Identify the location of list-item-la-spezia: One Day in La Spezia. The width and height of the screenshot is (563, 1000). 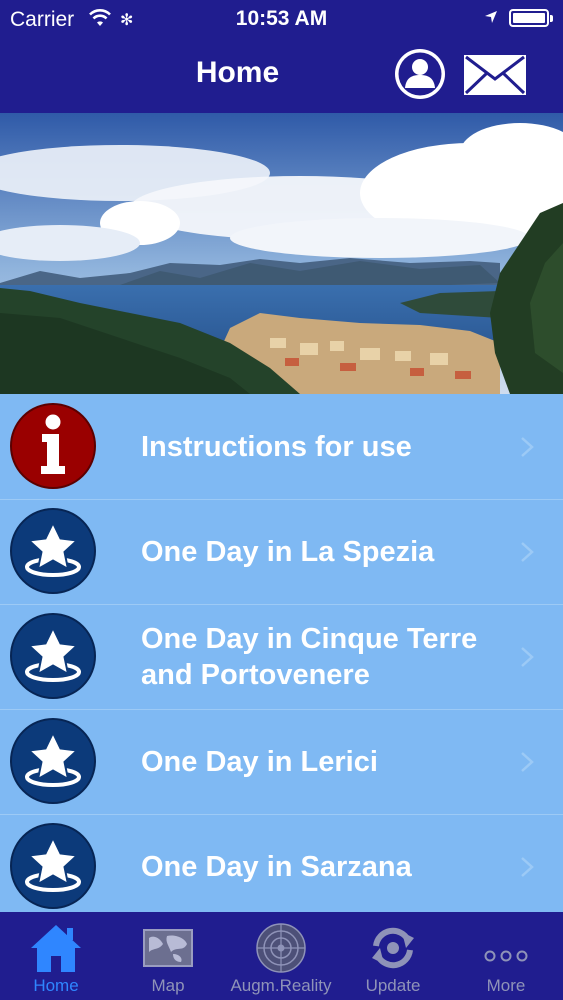
(281, 552).